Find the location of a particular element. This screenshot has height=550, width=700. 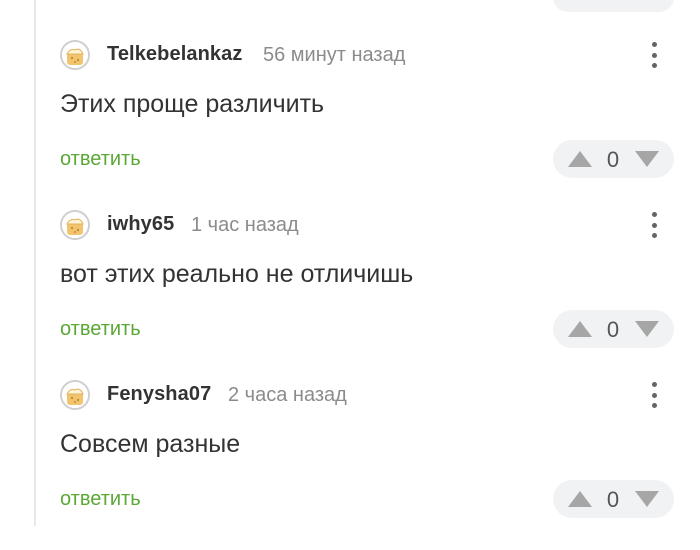

comment-time: 1 час назад is located at coordinates (245, 225).